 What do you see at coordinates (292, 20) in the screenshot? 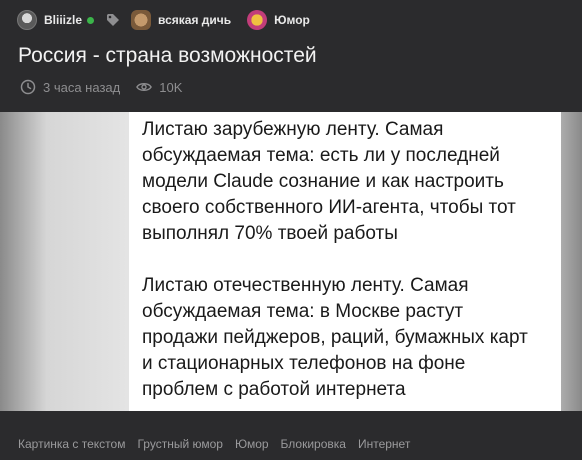
I see `community-name: Юмор` at bounding box center [292, 20].